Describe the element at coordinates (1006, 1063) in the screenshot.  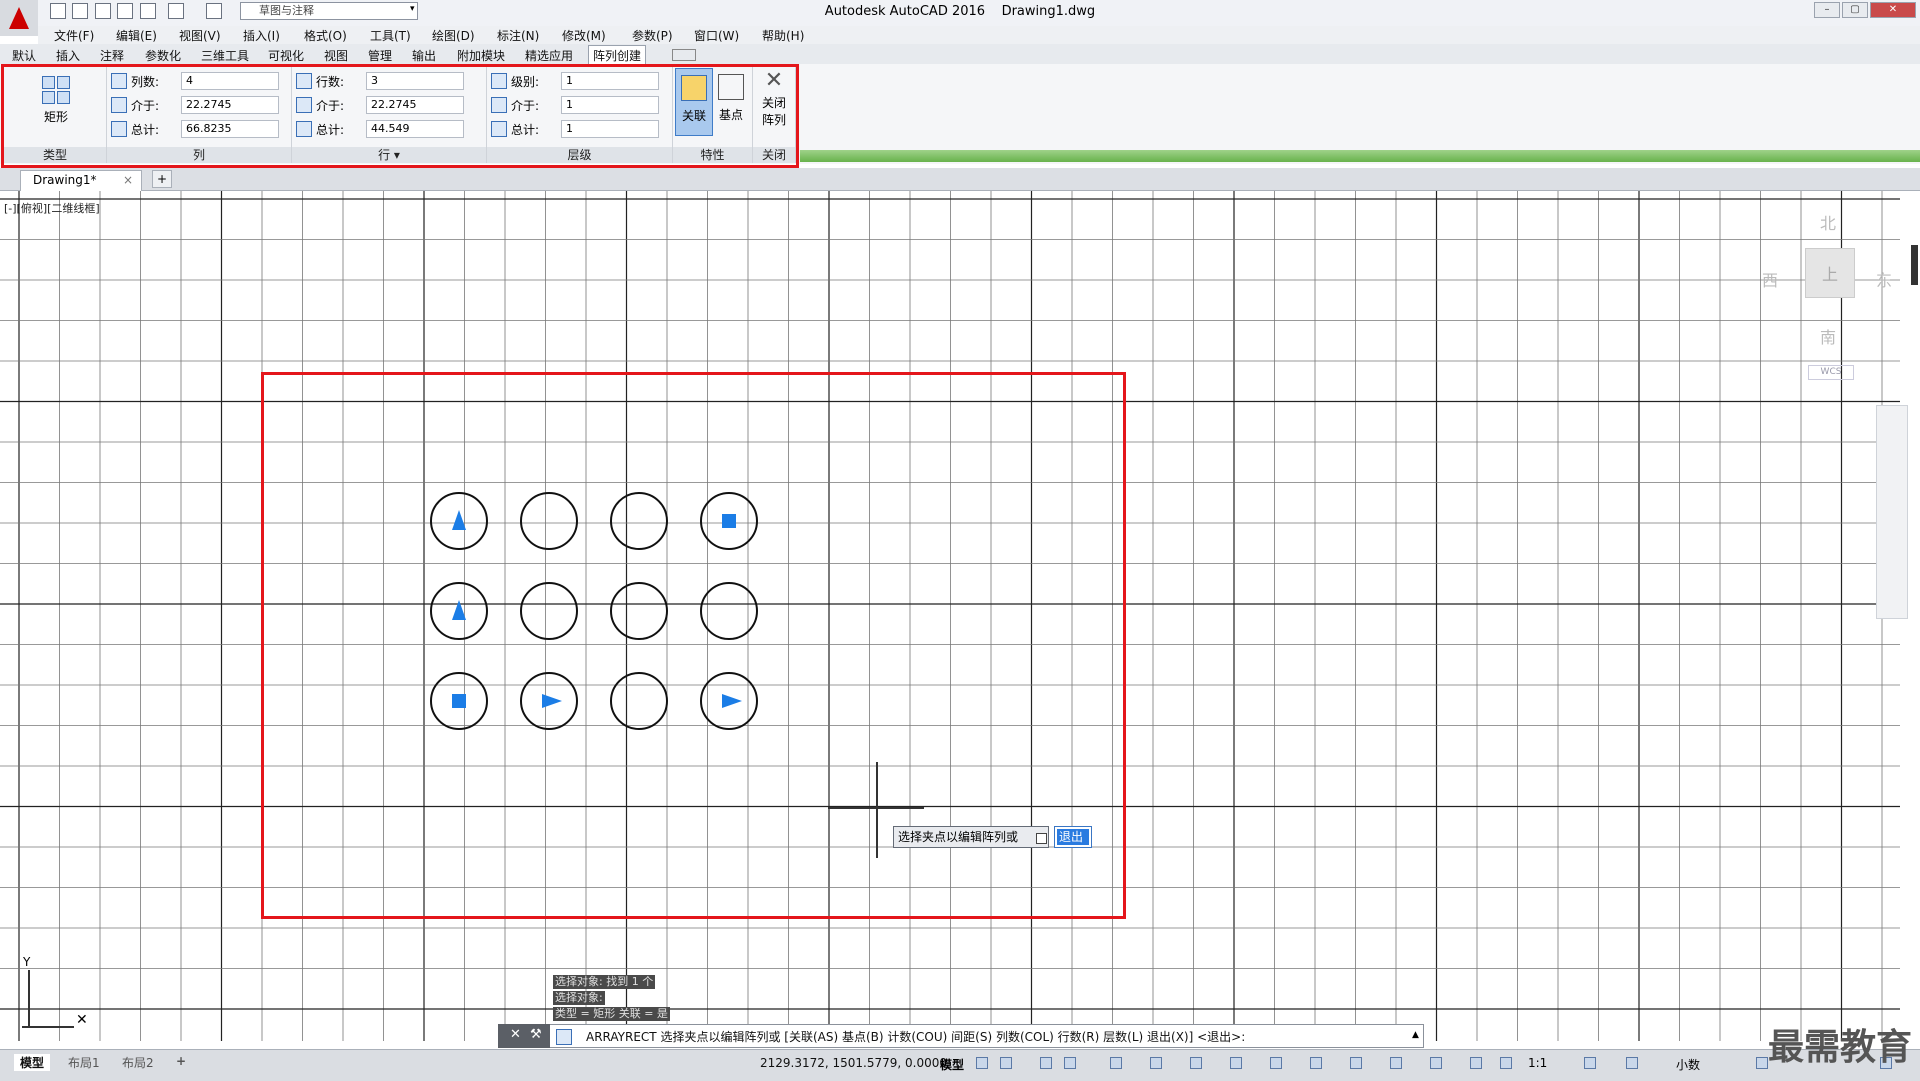
I see `snap-toggle-icon` at that location.